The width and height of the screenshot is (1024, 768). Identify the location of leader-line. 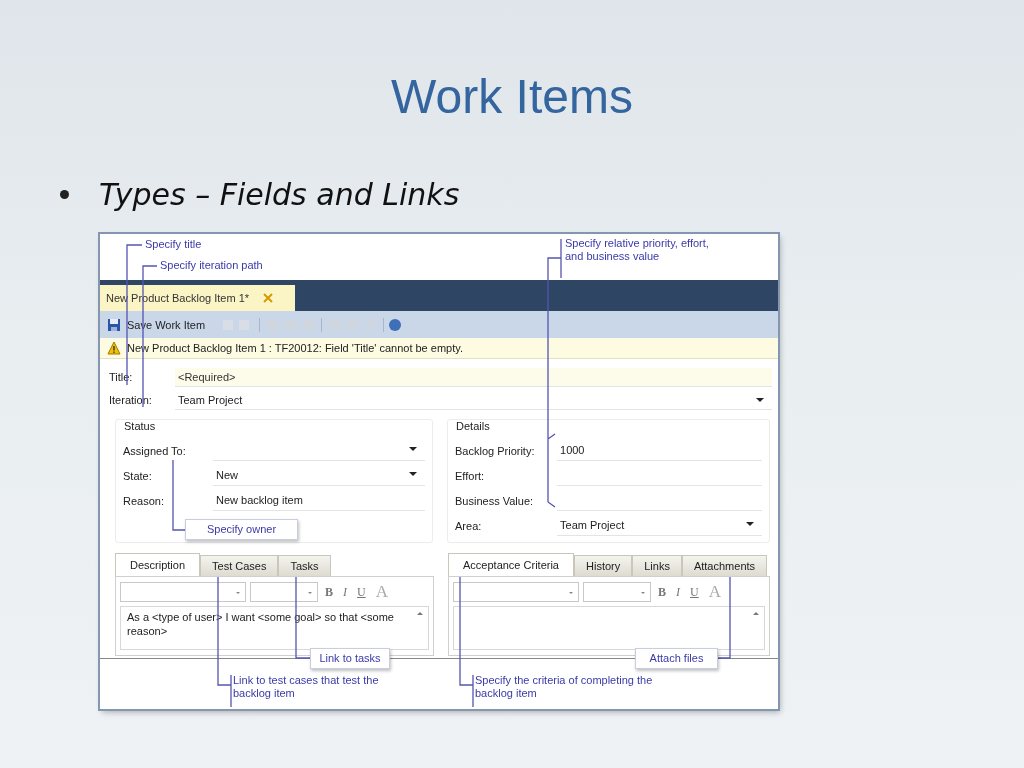
(179, 495).